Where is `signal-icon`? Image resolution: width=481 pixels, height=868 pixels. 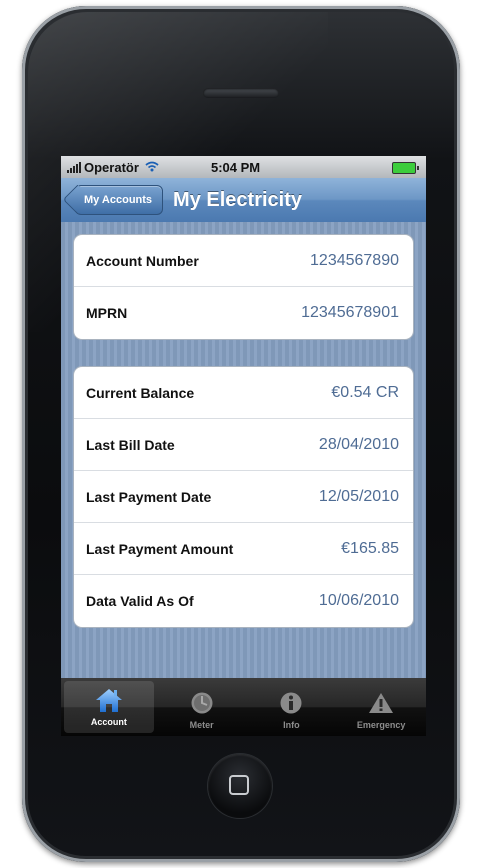 signal-icon is located at coordinates (74, 167).